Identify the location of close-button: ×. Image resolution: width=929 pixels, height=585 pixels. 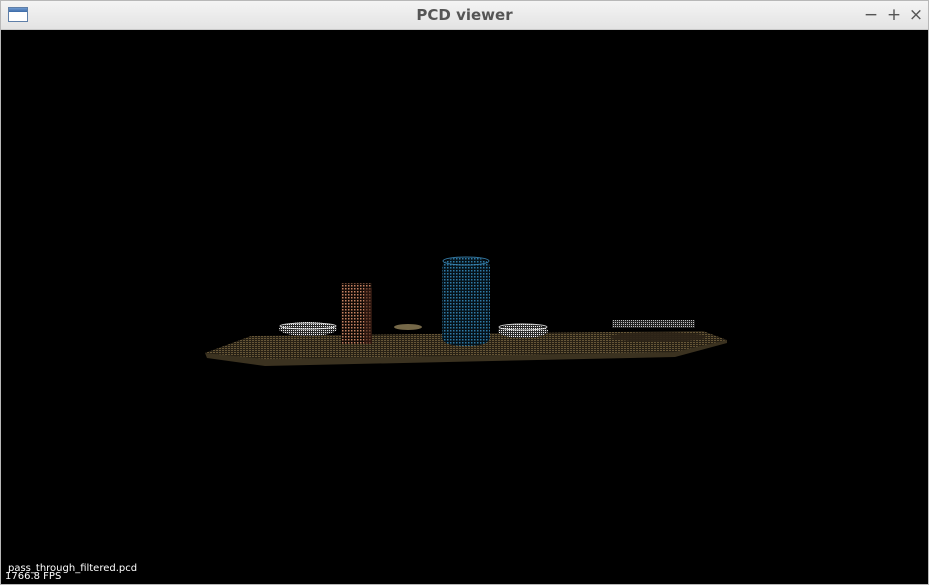
(916, 15).